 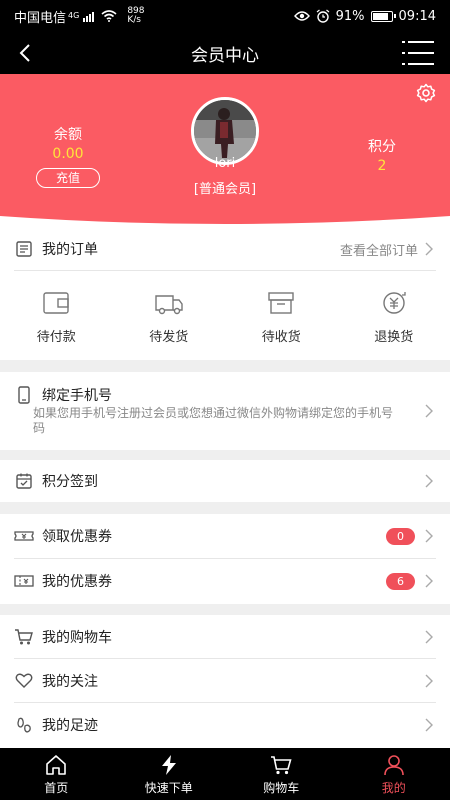 I want to click on my-footprint-label: 我的足迹, so click(x=70, y=725).